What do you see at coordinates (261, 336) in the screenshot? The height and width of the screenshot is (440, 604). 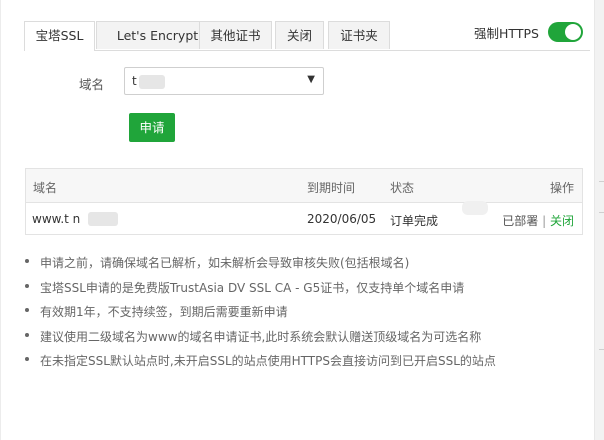 I see `note-text: 建议使用二级域名为www的域名申请证书,此时系统会默认赠送顶级域名为可选名称` at bounding box center [261, 336].